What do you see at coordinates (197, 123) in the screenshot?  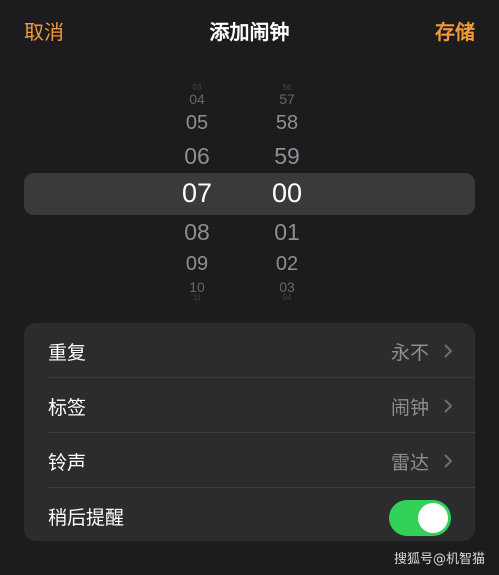 I see `hour-option: 05` at bounding box center [197, 123].